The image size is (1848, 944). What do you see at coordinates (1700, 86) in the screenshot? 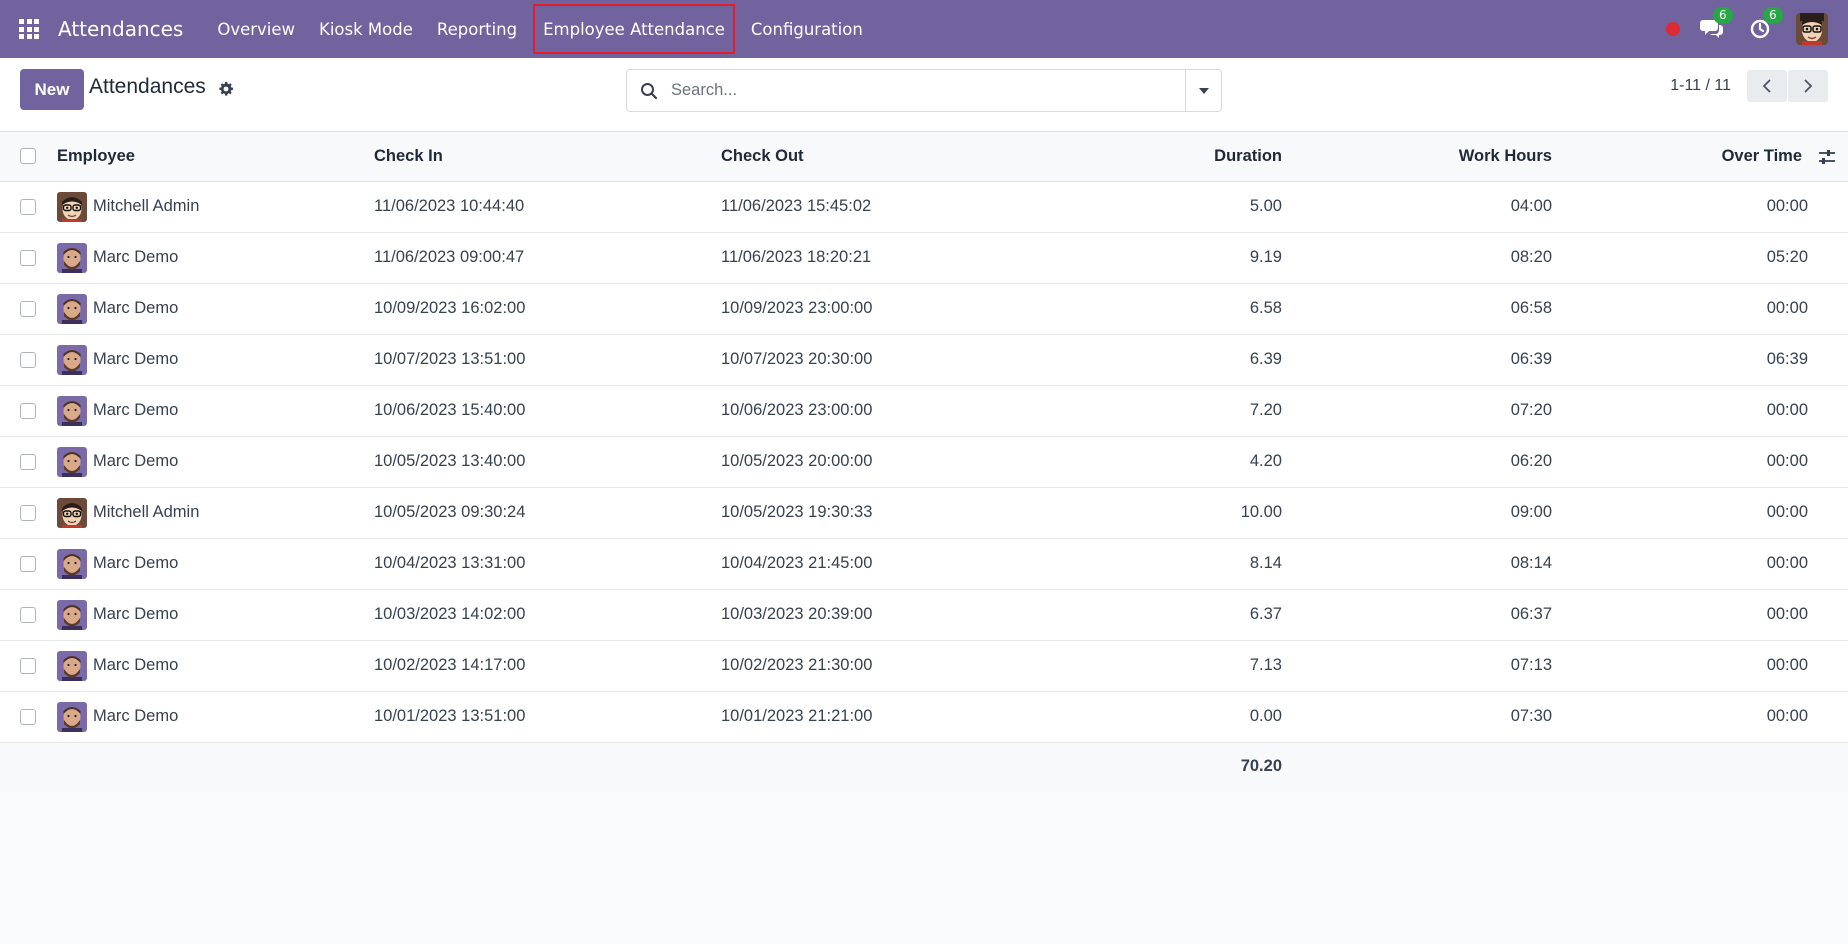
I see `pager-value: 1-11 / 11` at bounding box center [1700, 86].